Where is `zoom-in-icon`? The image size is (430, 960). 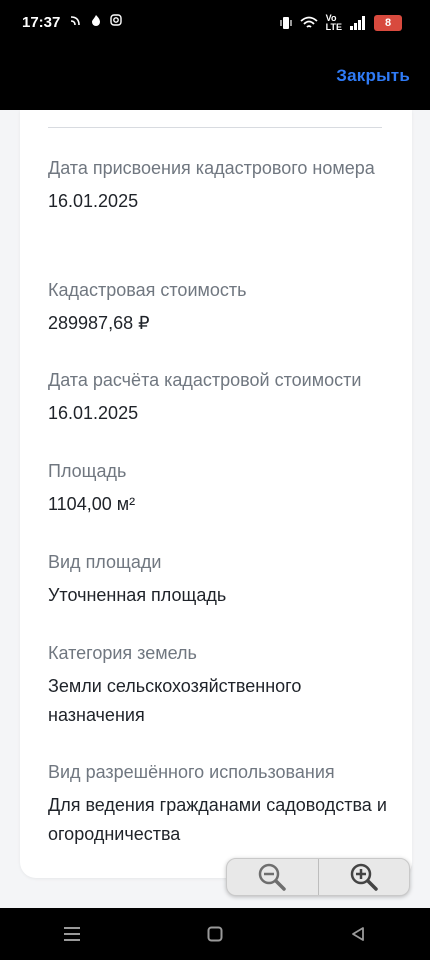 zoom-in-icon is located at coordinates (364, 877).